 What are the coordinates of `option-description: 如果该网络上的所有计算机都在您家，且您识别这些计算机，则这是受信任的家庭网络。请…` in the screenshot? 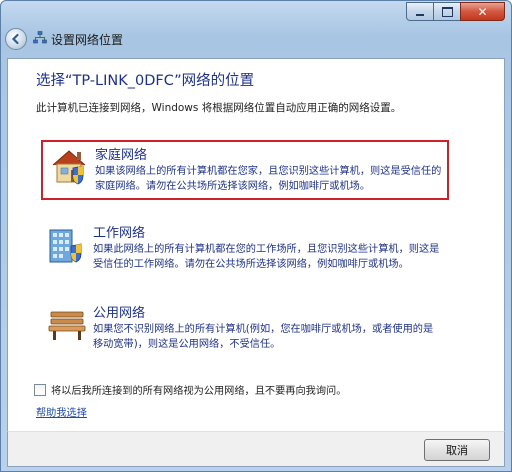 It's located at (268, 179).